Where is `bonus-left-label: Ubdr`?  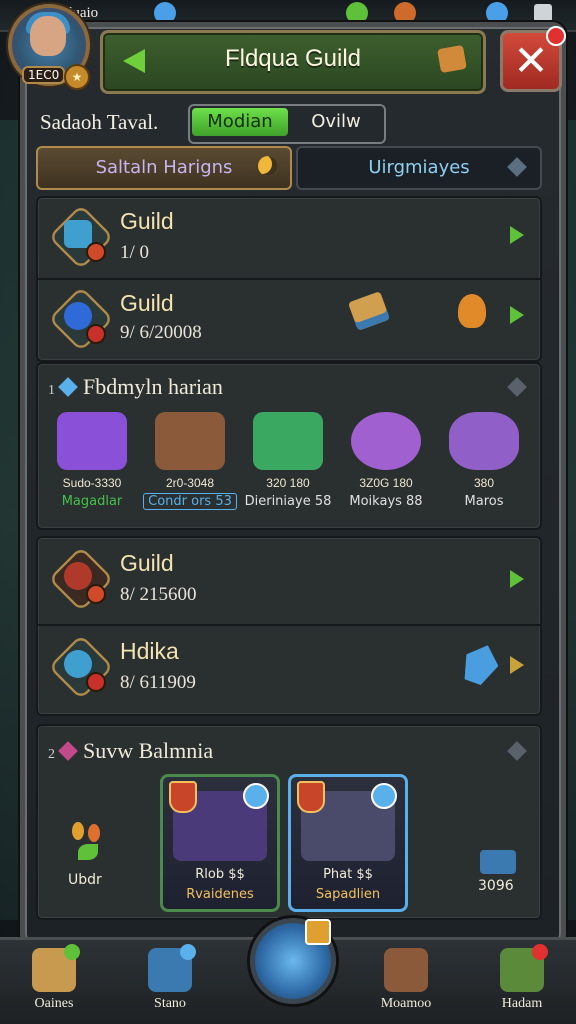 bonus-left-label: Ubdr is located at coordinates (85, 880).